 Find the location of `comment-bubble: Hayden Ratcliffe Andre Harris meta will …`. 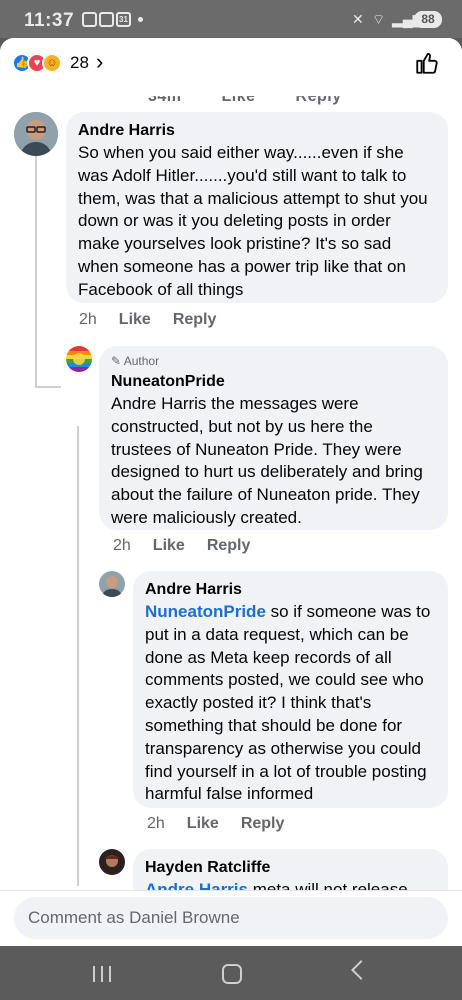

comment-bubble: Hayden Ratcliffe Andre Harris meta will … is located at coordinates (290, 869).